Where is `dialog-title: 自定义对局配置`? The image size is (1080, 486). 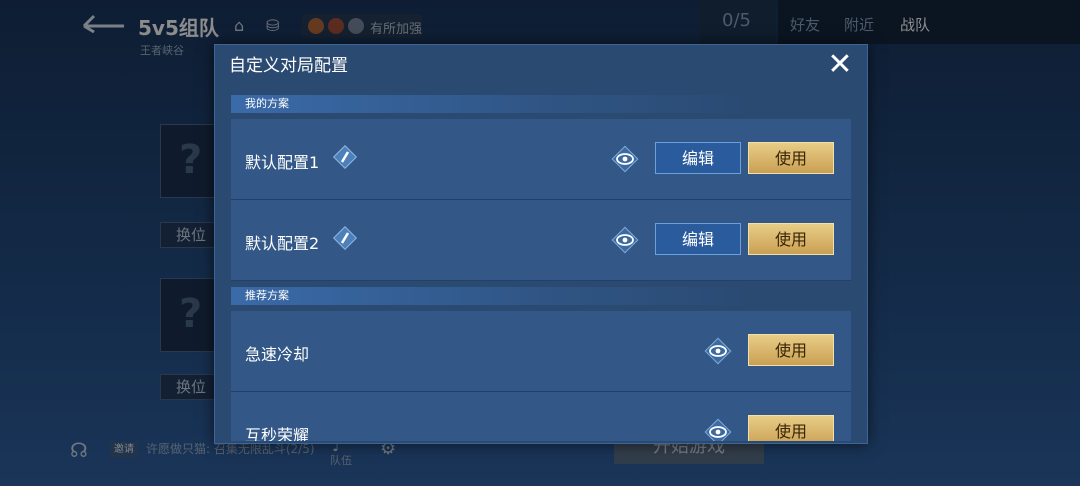 dialog-title: 自定义对局配置 is located at coordinates (288, 66).